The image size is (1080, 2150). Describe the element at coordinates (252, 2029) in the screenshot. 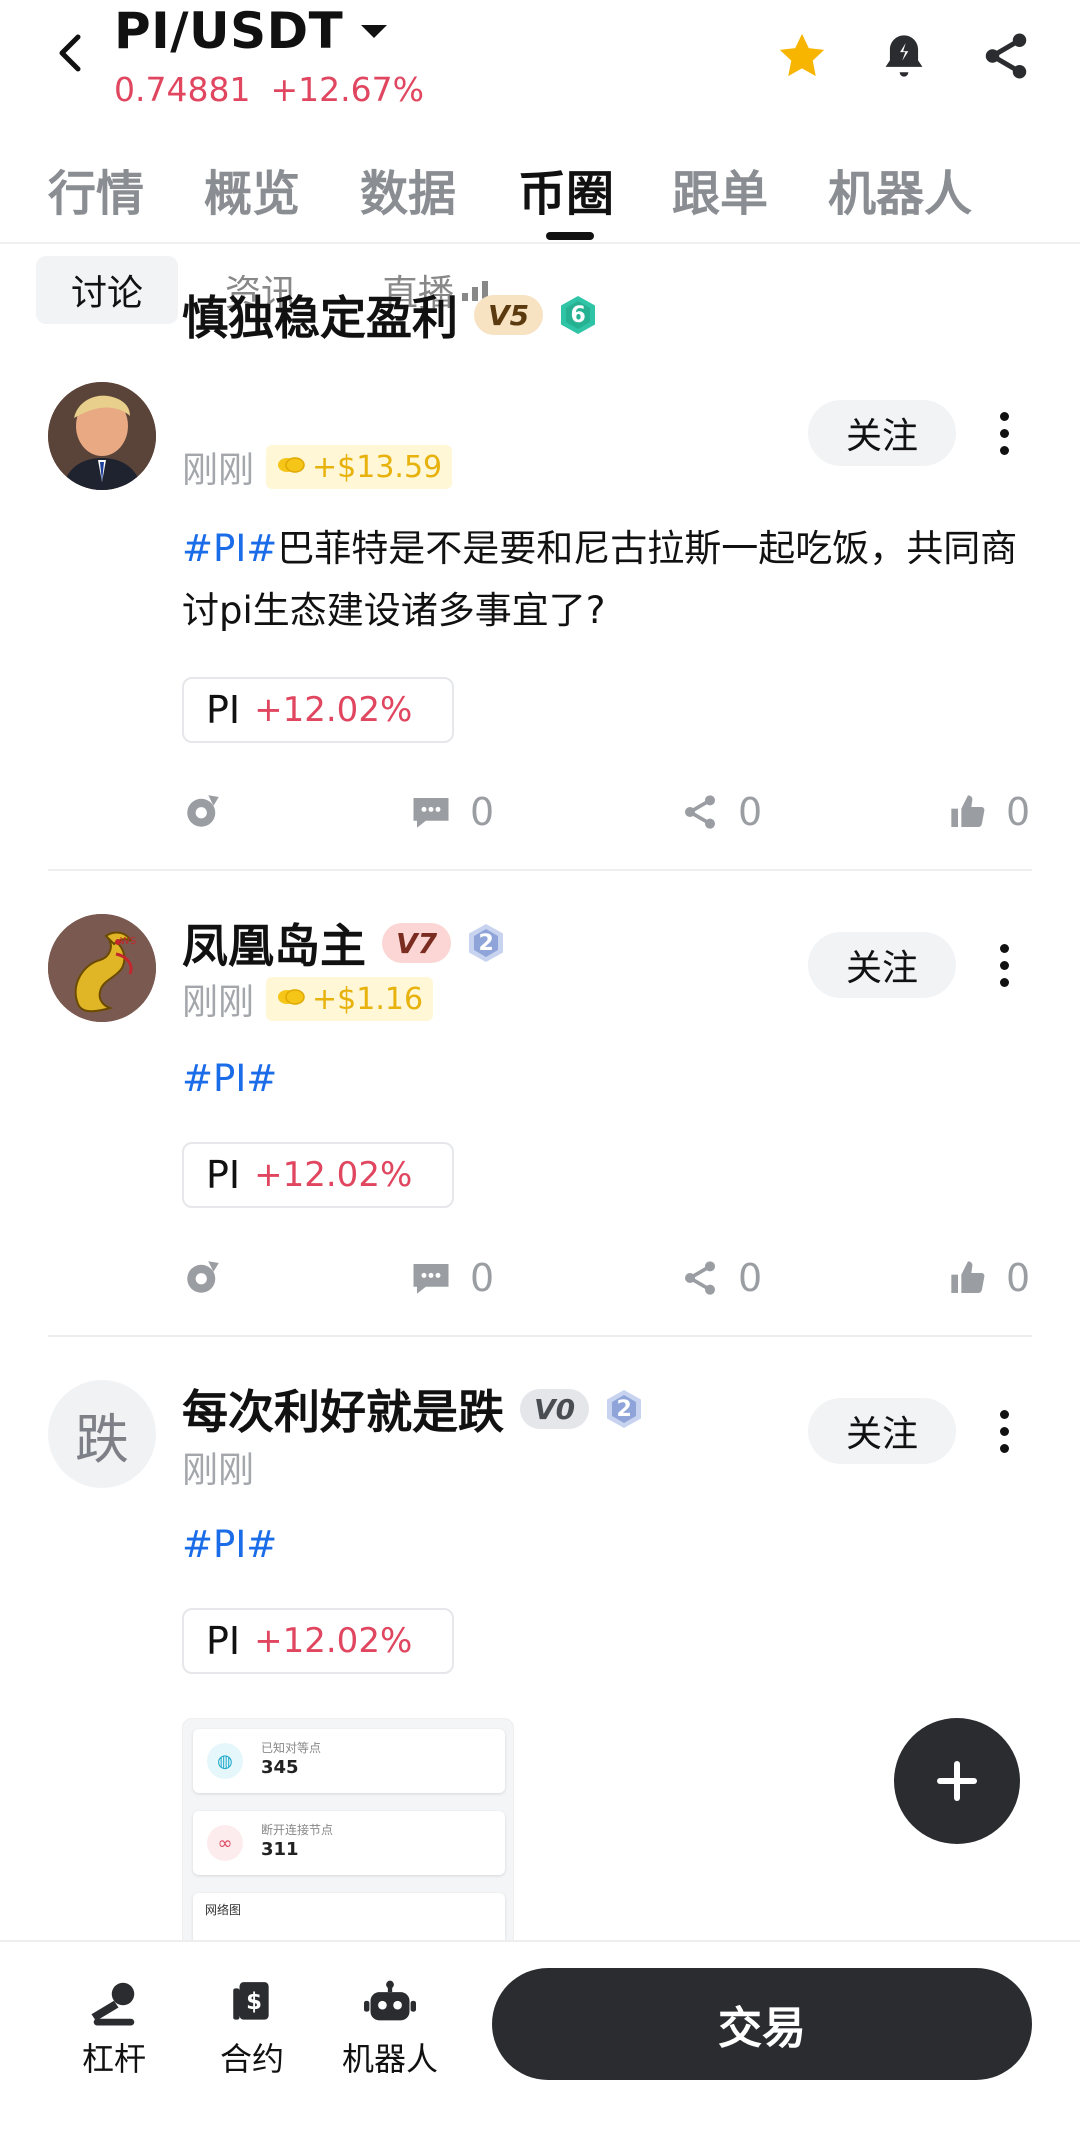

I see `contract-button: $ 合约` at that location.